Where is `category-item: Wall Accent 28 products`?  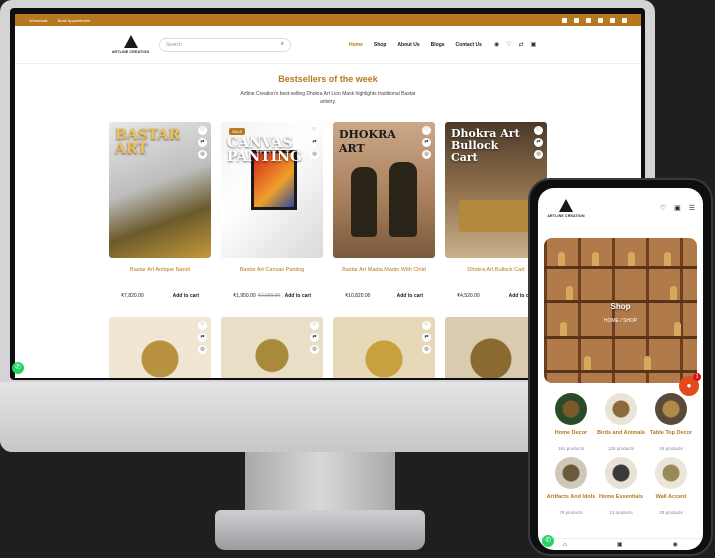
category-item: Wall Accent 28 products is located at coordinates (671, 486).